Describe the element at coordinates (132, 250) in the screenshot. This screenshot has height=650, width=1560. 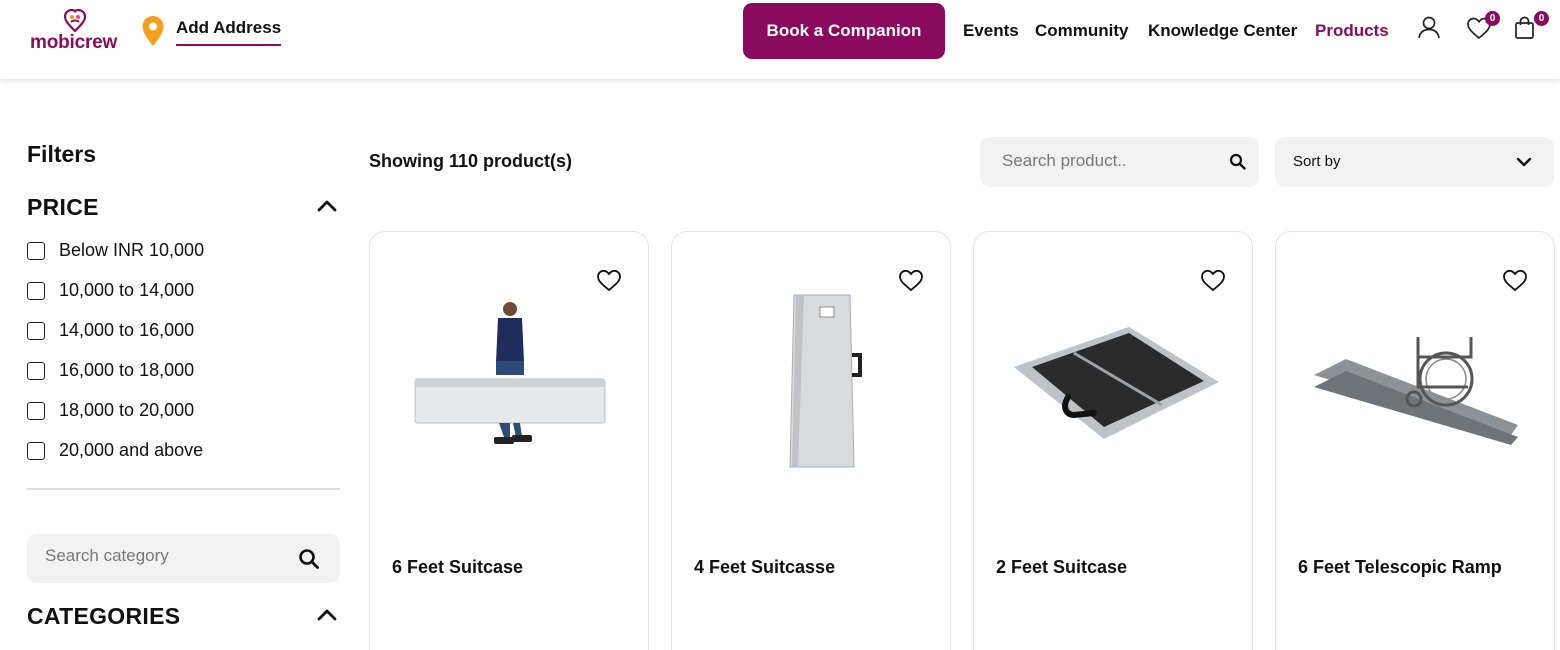
I see `price-option-label: Below INR 10,000` at that location.